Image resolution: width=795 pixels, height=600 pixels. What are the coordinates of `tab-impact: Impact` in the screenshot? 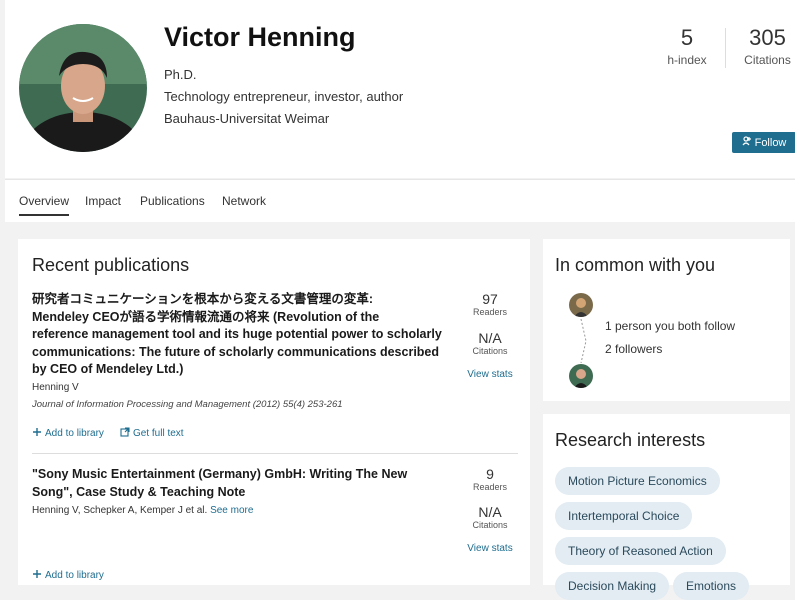 It's located at (103, 201).